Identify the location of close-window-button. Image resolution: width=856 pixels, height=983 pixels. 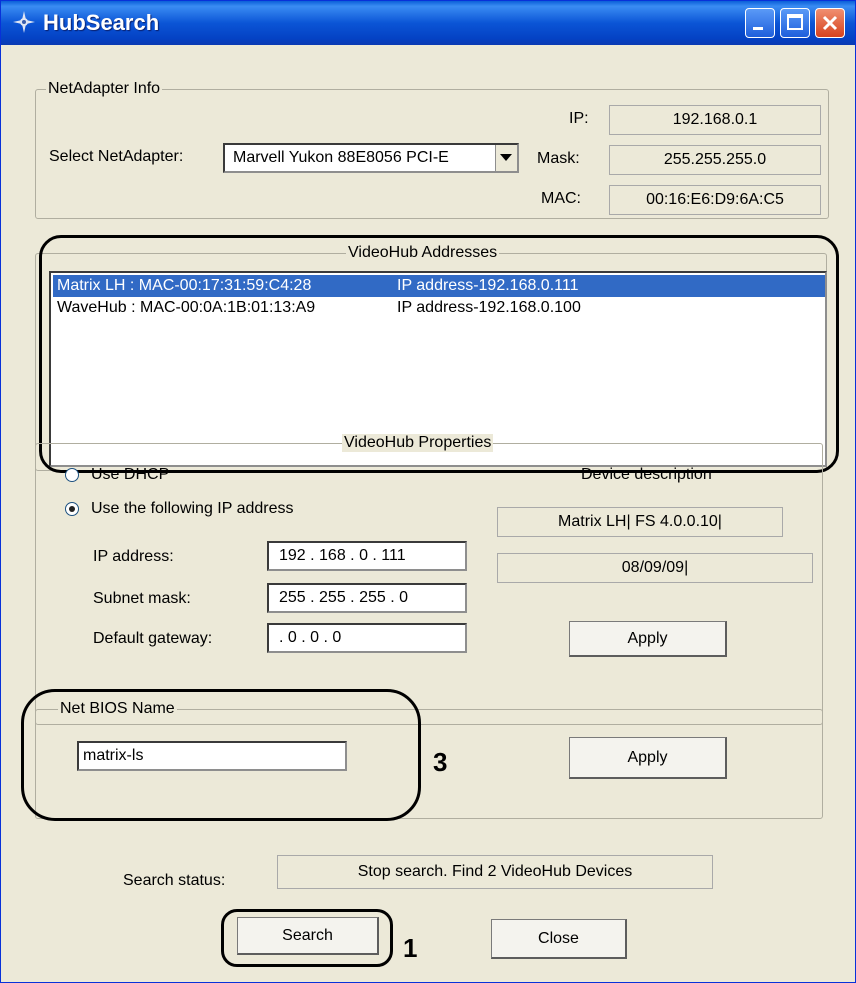
(830, 23).